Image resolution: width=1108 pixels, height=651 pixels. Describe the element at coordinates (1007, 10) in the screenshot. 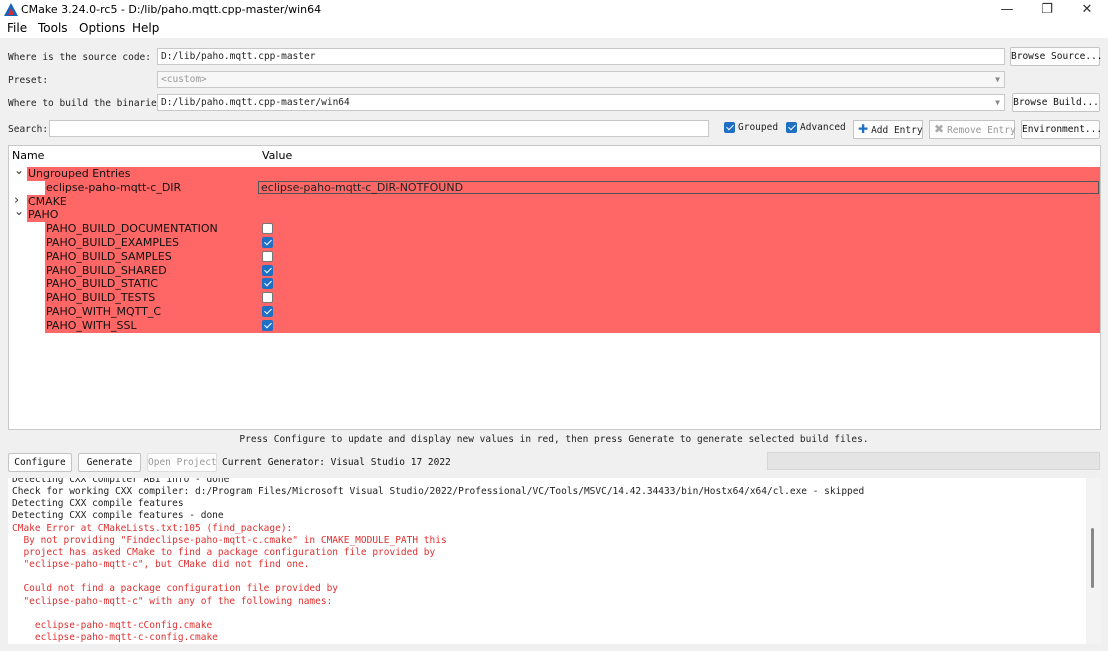

I see `minimize-button: —` at that location.